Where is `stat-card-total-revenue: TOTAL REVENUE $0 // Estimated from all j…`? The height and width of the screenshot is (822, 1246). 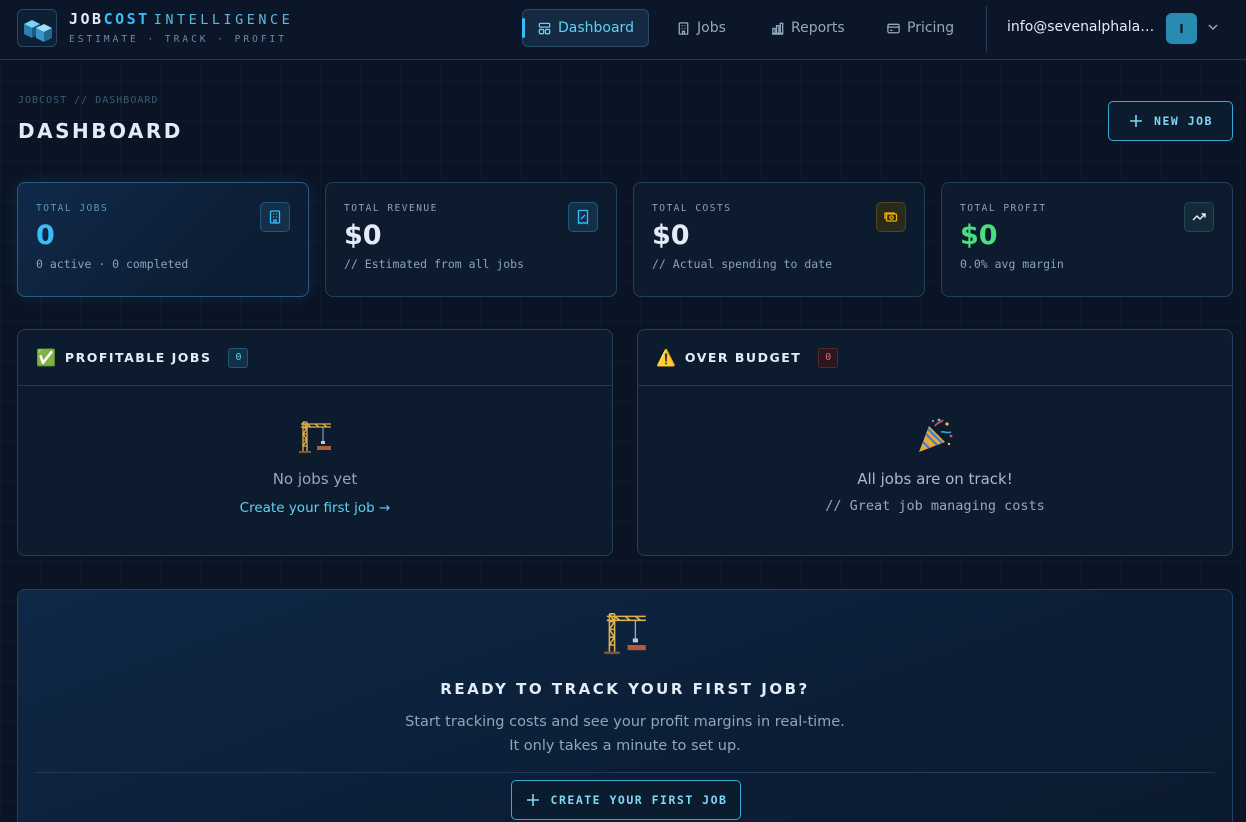 stat-card-total-revenue: TOTAL REVENUE $0 // Estimated from all j… is located at coordinates (471, 239).